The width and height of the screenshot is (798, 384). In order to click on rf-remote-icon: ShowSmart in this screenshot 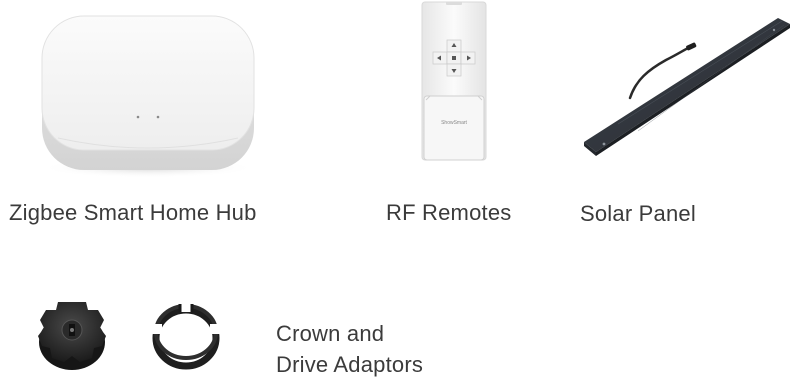, I will do `click(454, 81)`.